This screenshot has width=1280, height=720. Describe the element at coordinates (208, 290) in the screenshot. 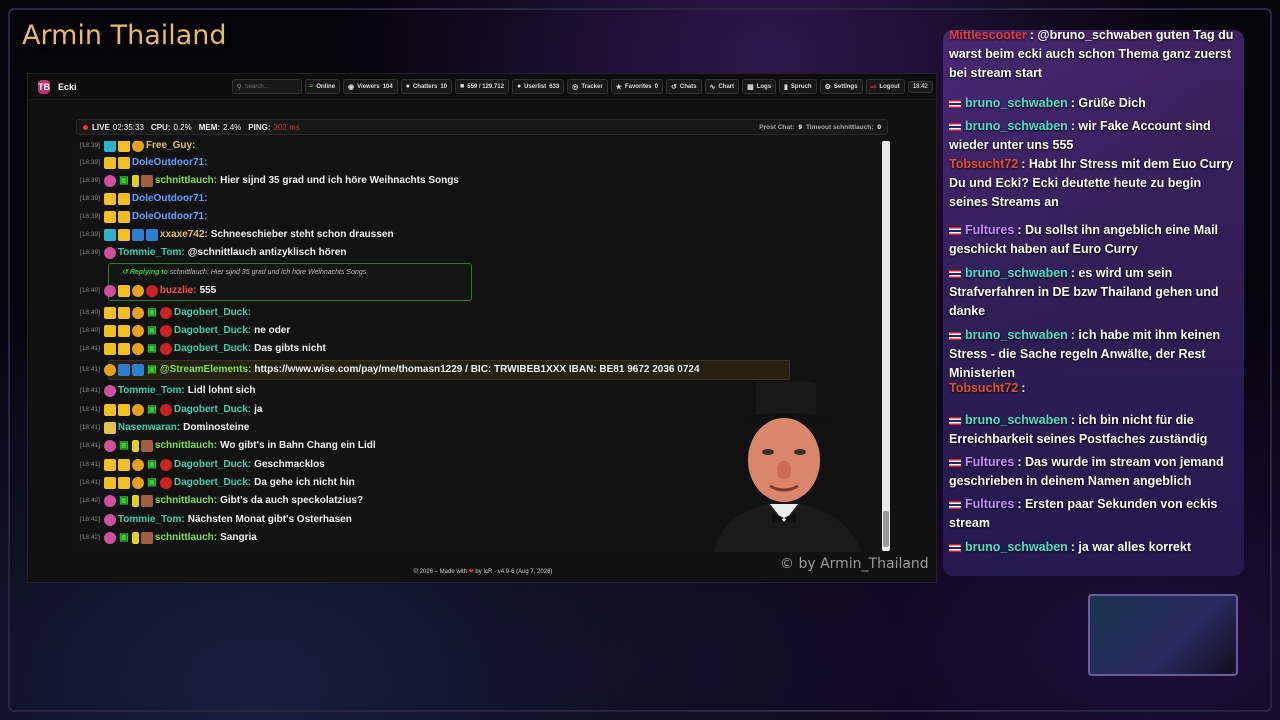

I see `message-text: 555` at that location.